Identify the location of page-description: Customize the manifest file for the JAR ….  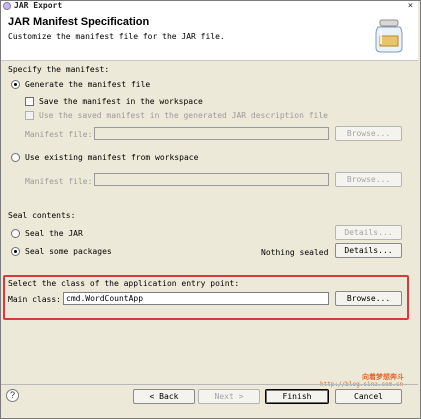
(116, 36).